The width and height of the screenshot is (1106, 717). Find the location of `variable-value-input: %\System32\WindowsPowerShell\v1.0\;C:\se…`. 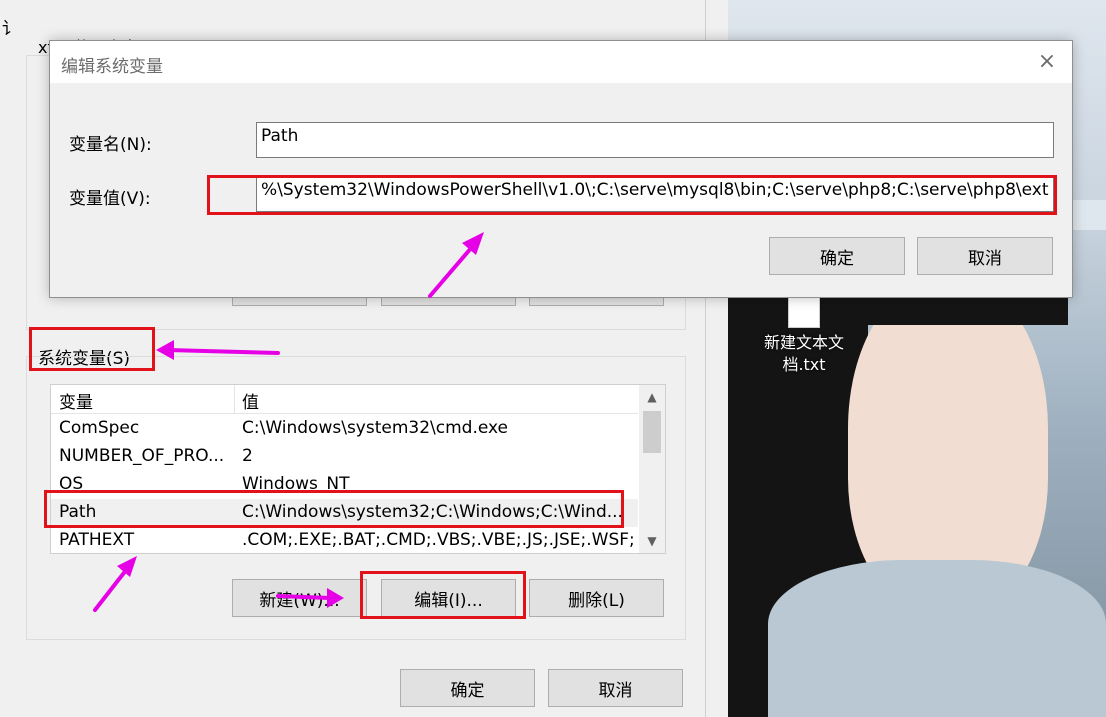

variable-value-input: %\System32\WindowsPowerShell\v1.0\;C:\se… is located at coordinates (655, 194).